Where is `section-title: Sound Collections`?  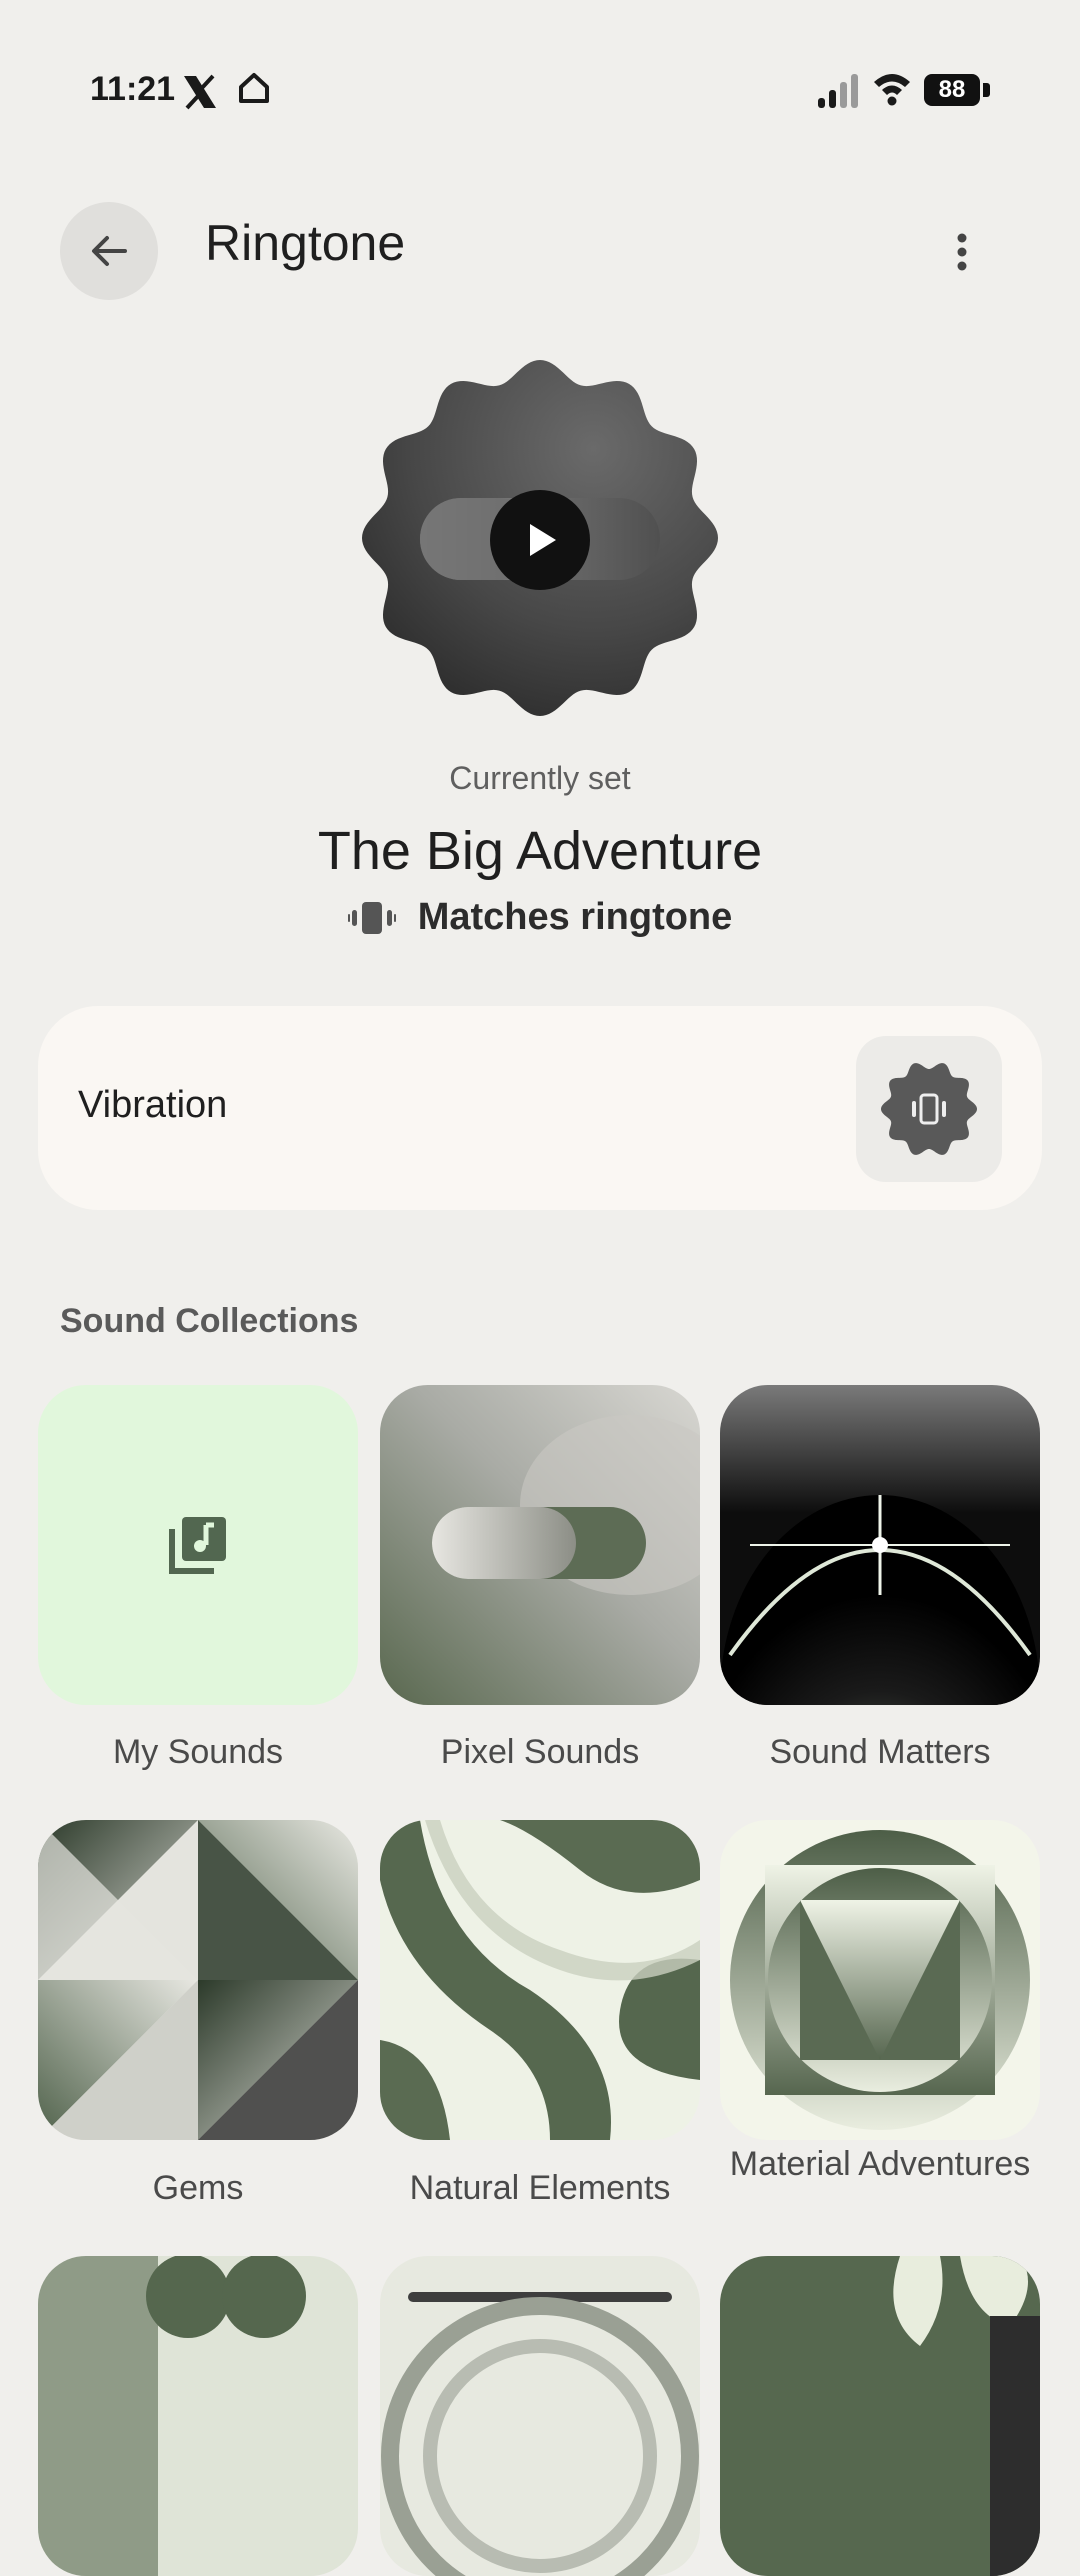 section-title: Sound Collections is located at coordinates (209, 1321).